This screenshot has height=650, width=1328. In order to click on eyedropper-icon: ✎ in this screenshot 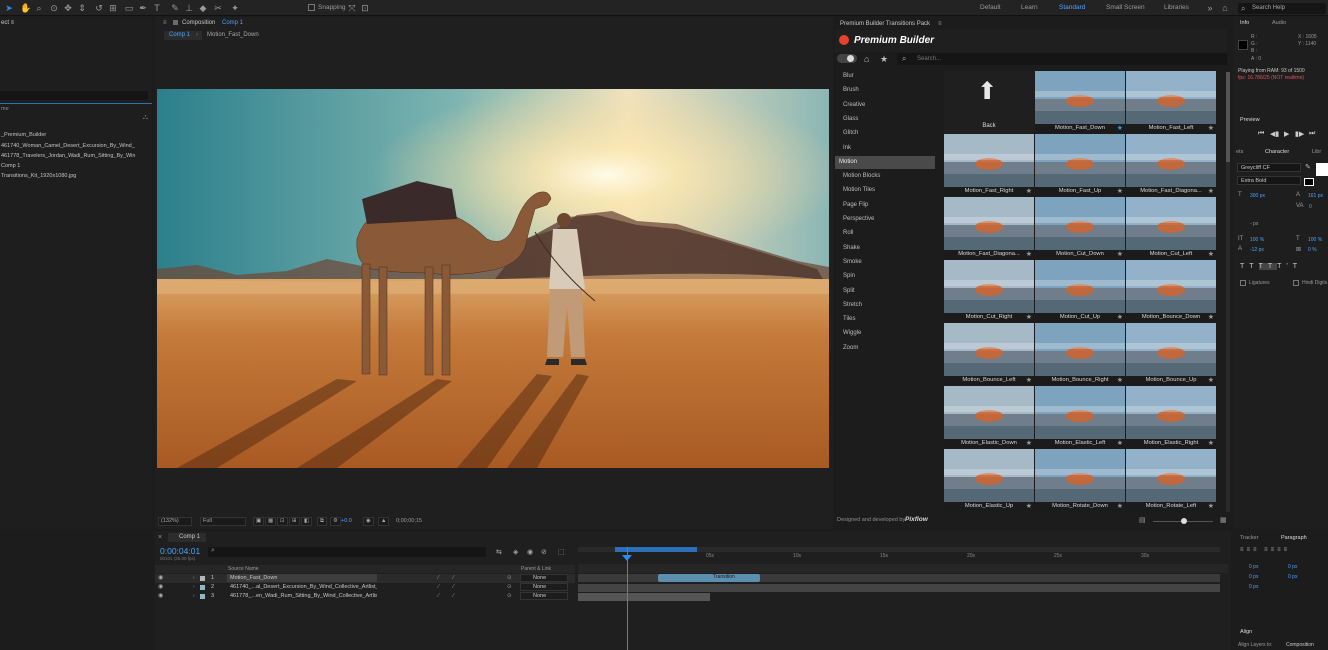, I will do `click(1308, 167)`.